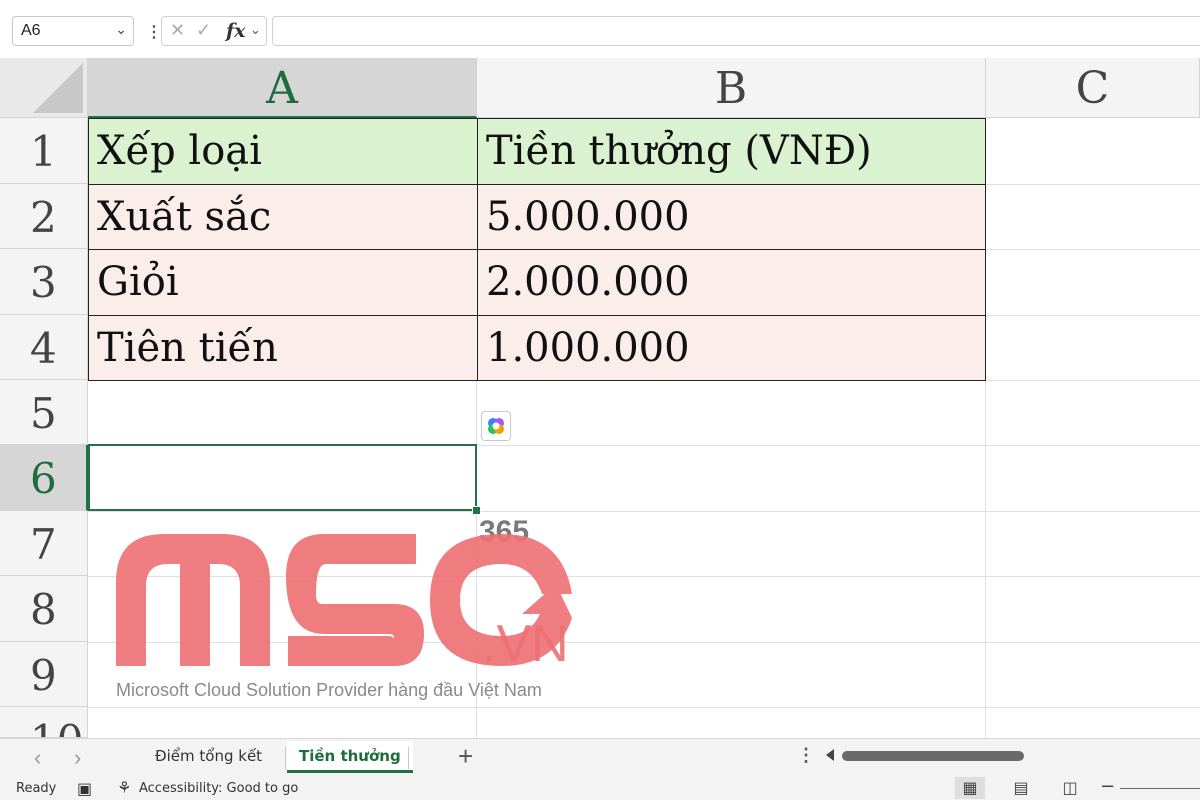 This screenshot has width=1200, height=800. Describe the element at coordinates (525, 642) in the screenshot. I see `watermark-suffix: .VN` at that location.